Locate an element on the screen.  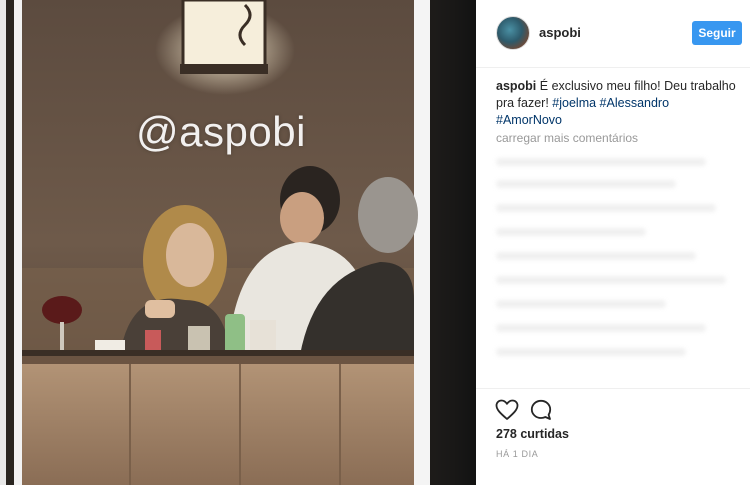
heart-icon is located at coordinates (507, 410).